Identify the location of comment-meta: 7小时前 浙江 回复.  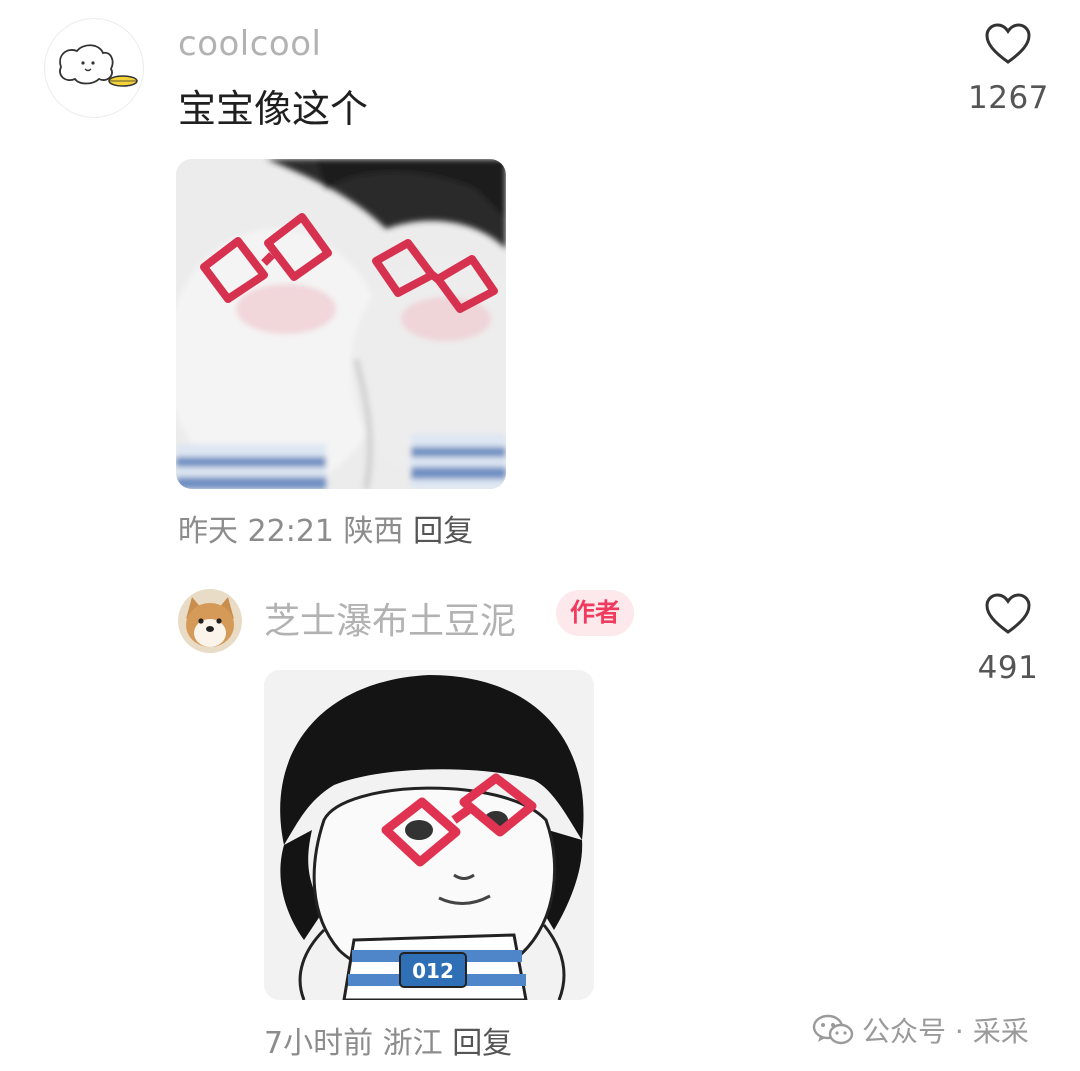
(388, 1040).